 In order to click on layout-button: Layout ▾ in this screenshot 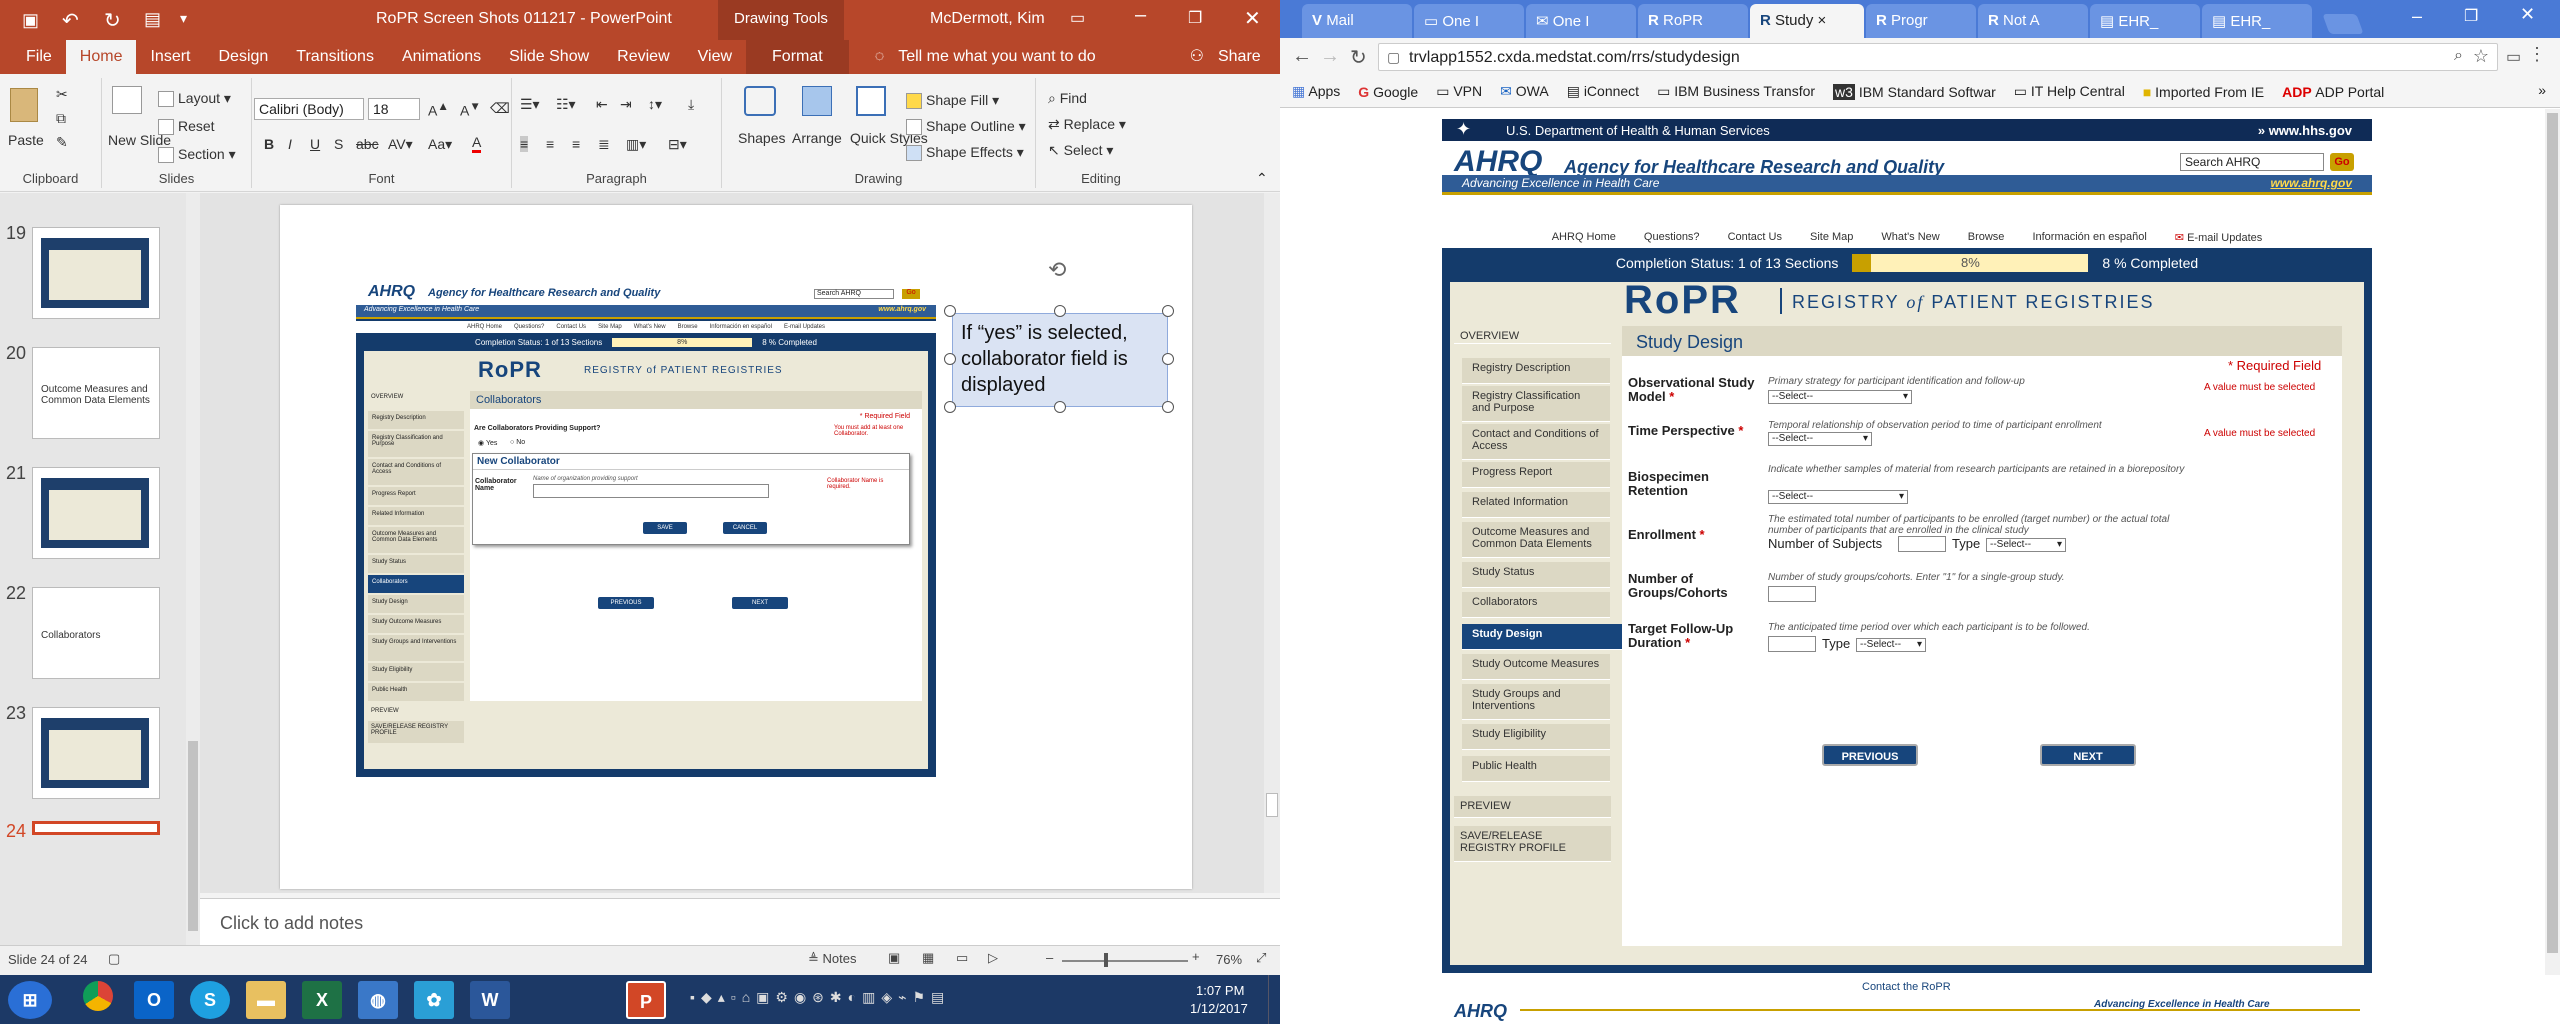, I will do `click(194, 99)`.